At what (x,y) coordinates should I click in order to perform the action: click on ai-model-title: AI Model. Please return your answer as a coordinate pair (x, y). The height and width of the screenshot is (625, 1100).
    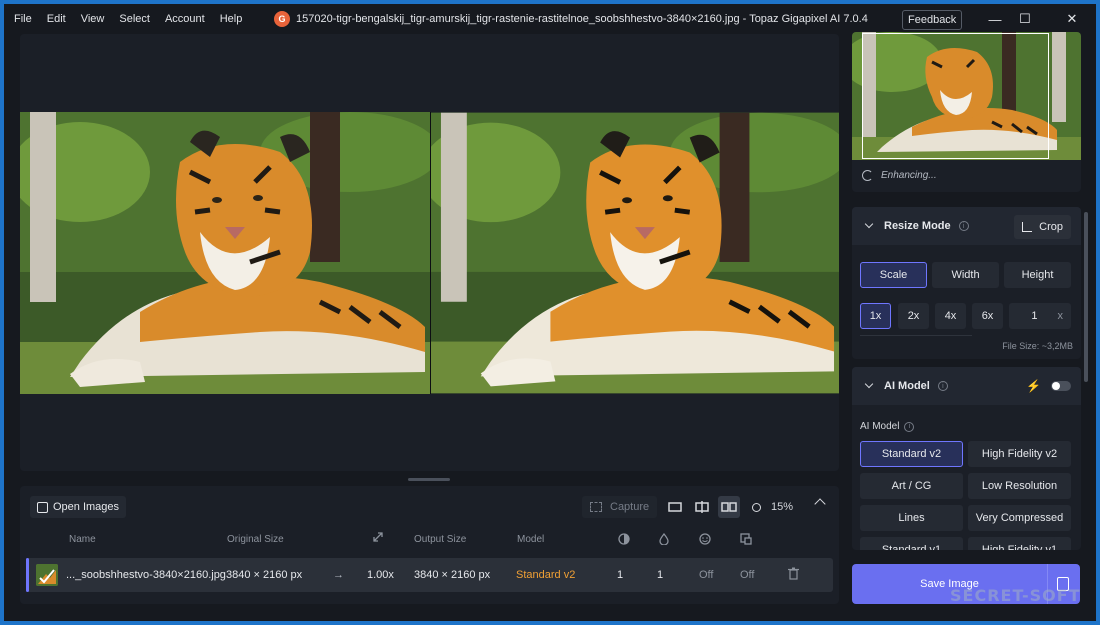
    Looking at the image, I should click on (907, 386).